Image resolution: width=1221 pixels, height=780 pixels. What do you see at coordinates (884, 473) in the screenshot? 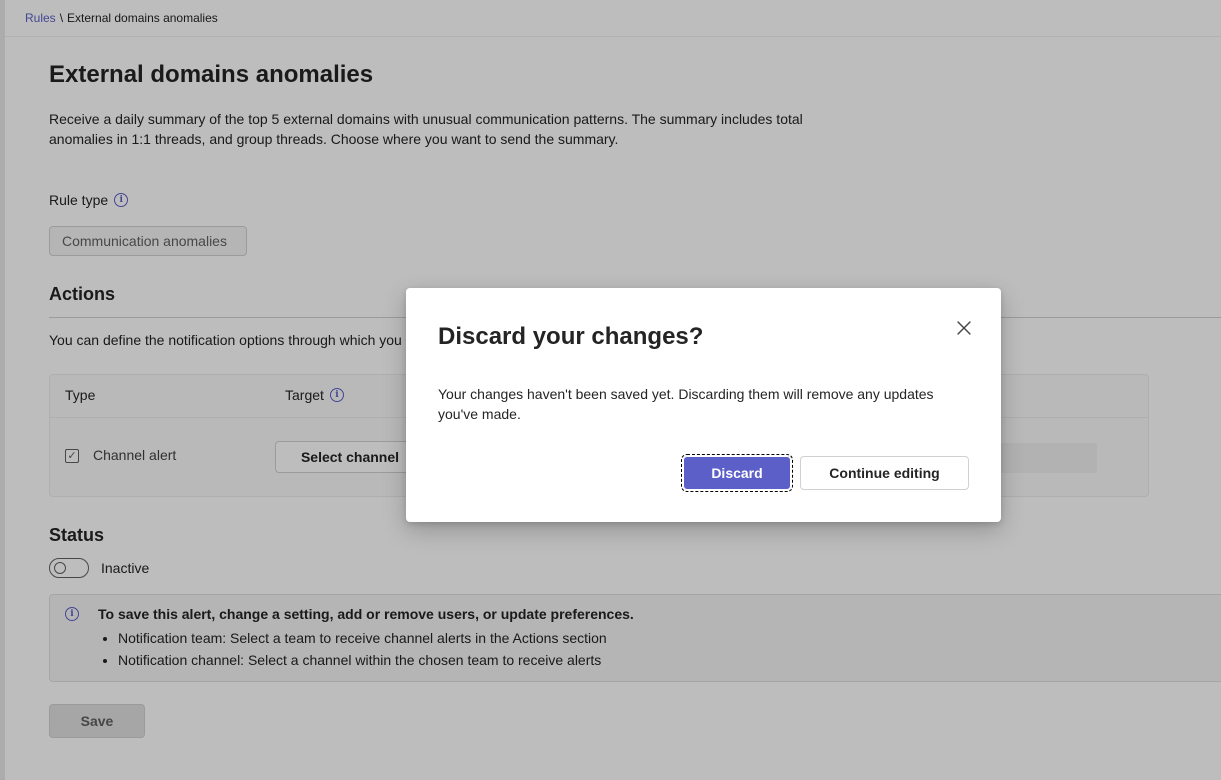
I see `continue-editing-button: Continue editing` at bounding box center [884, 473].